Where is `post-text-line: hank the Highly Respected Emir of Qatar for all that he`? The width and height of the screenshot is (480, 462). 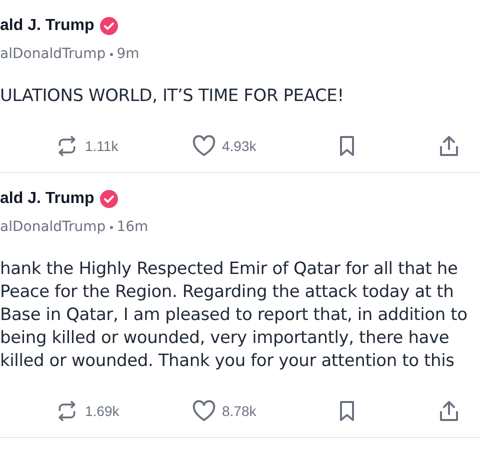
post-text-line: hank the Highly Respected Emir of Qatar for all that he is located at coordinates (229, 269).